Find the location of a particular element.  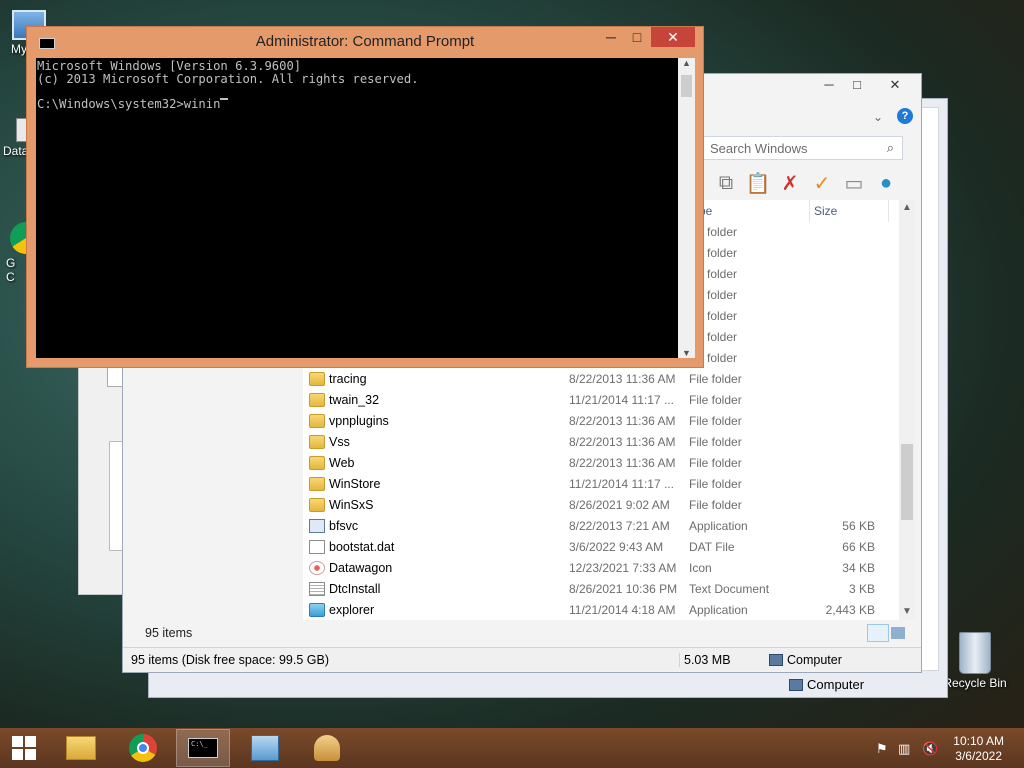

console-icon: C:\_ is located at coordinates (203, 748).